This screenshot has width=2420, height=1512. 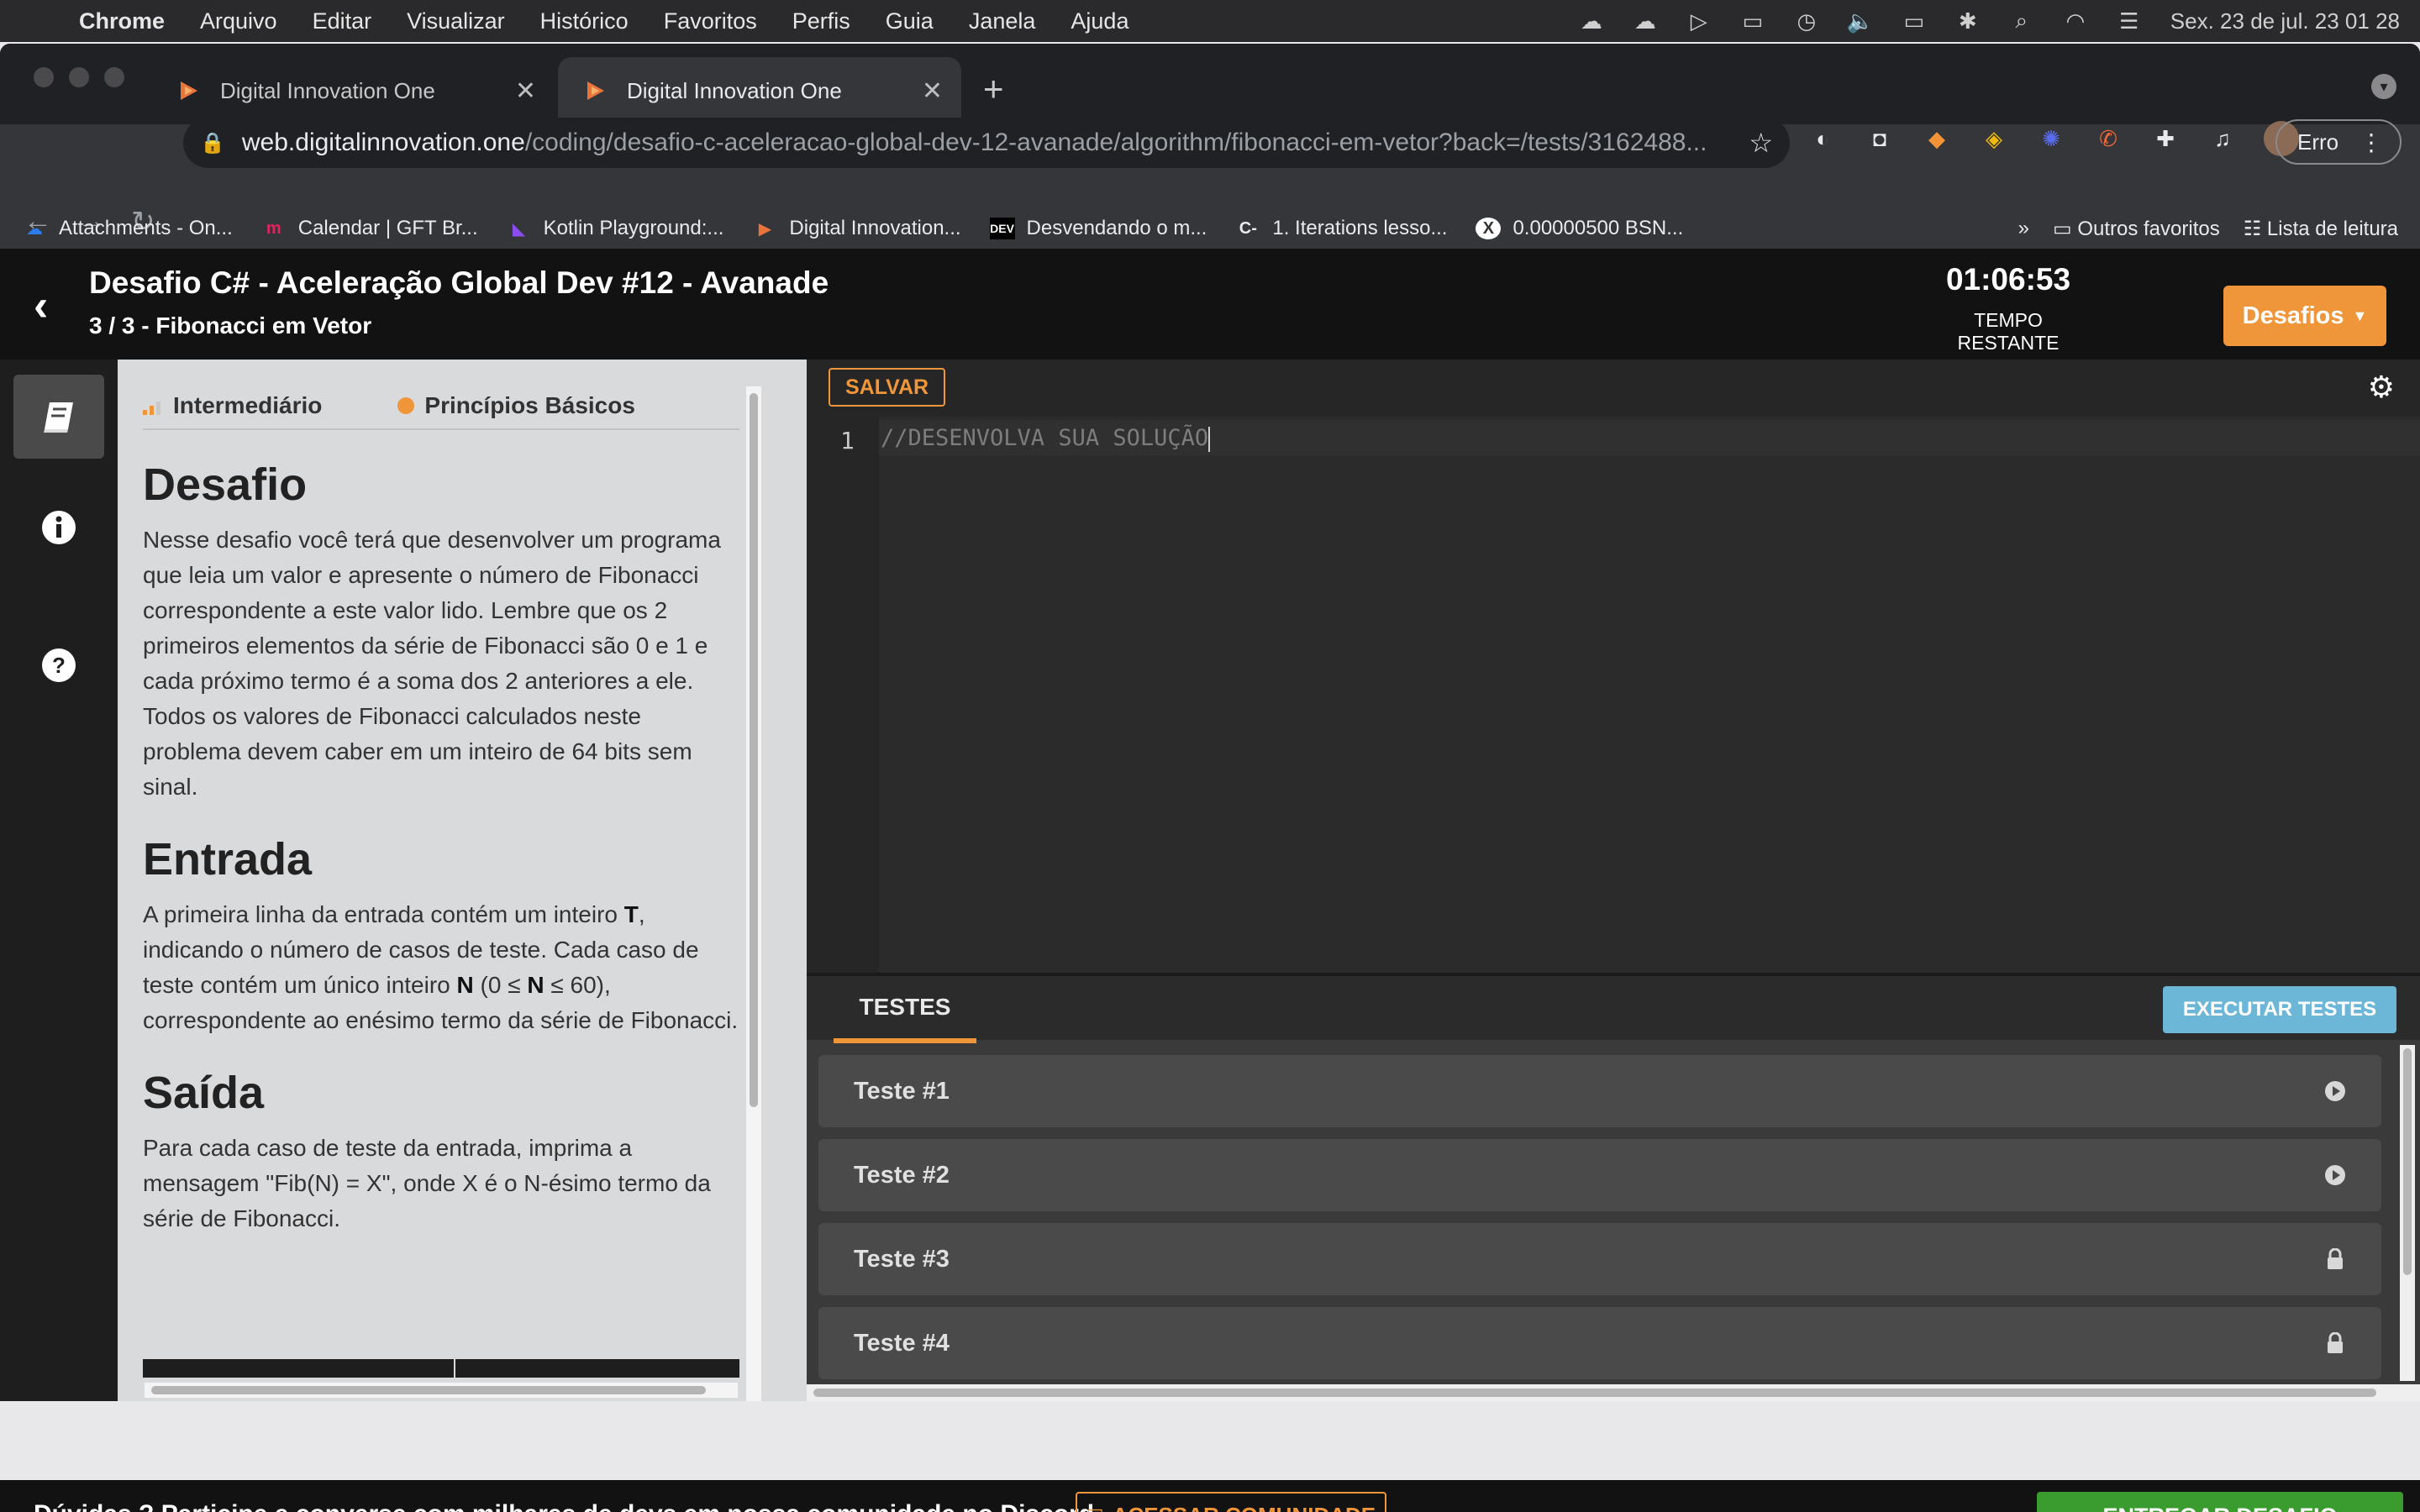 I want to click on description-vertical-scrollbar, so click(x=753, y=893).